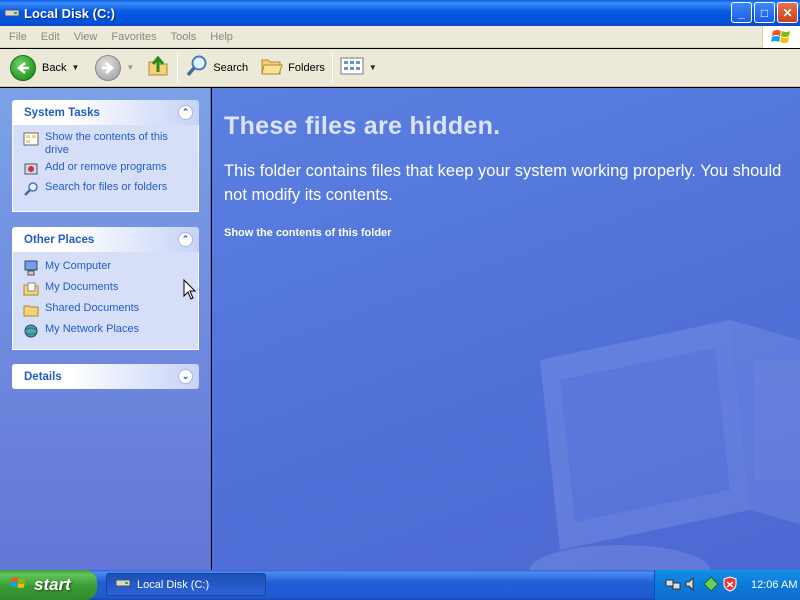 The height and width of the screenshot is (600, 800). Describe the element at coordinates (52, 584) in the screenshot. I see `start-label: start` at that location.